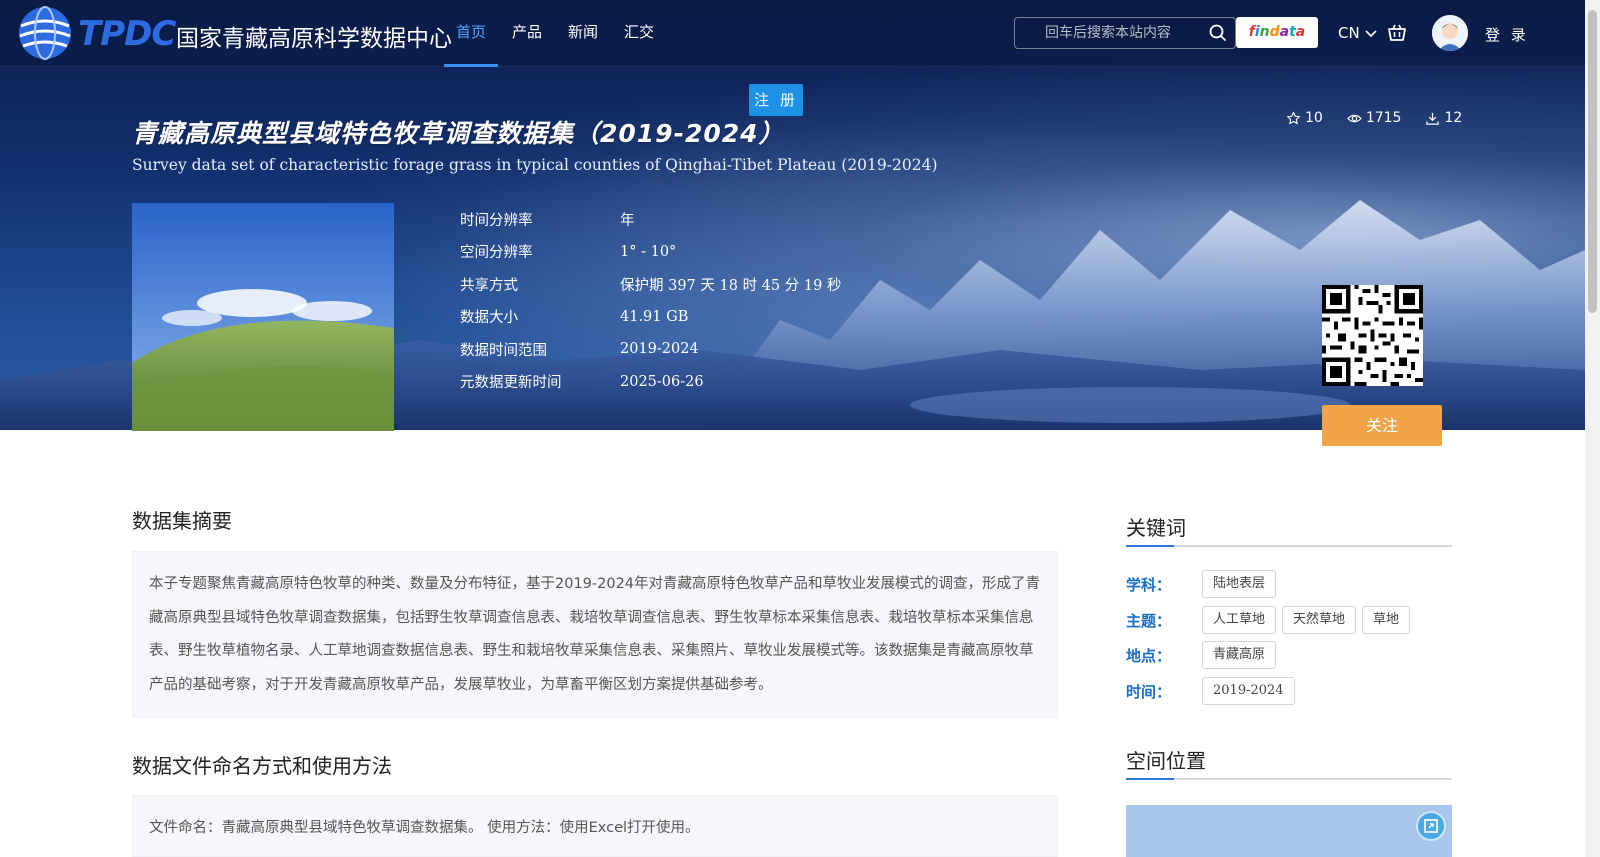  I want to click on keyword-label: 地点：, so click(1149, 655).